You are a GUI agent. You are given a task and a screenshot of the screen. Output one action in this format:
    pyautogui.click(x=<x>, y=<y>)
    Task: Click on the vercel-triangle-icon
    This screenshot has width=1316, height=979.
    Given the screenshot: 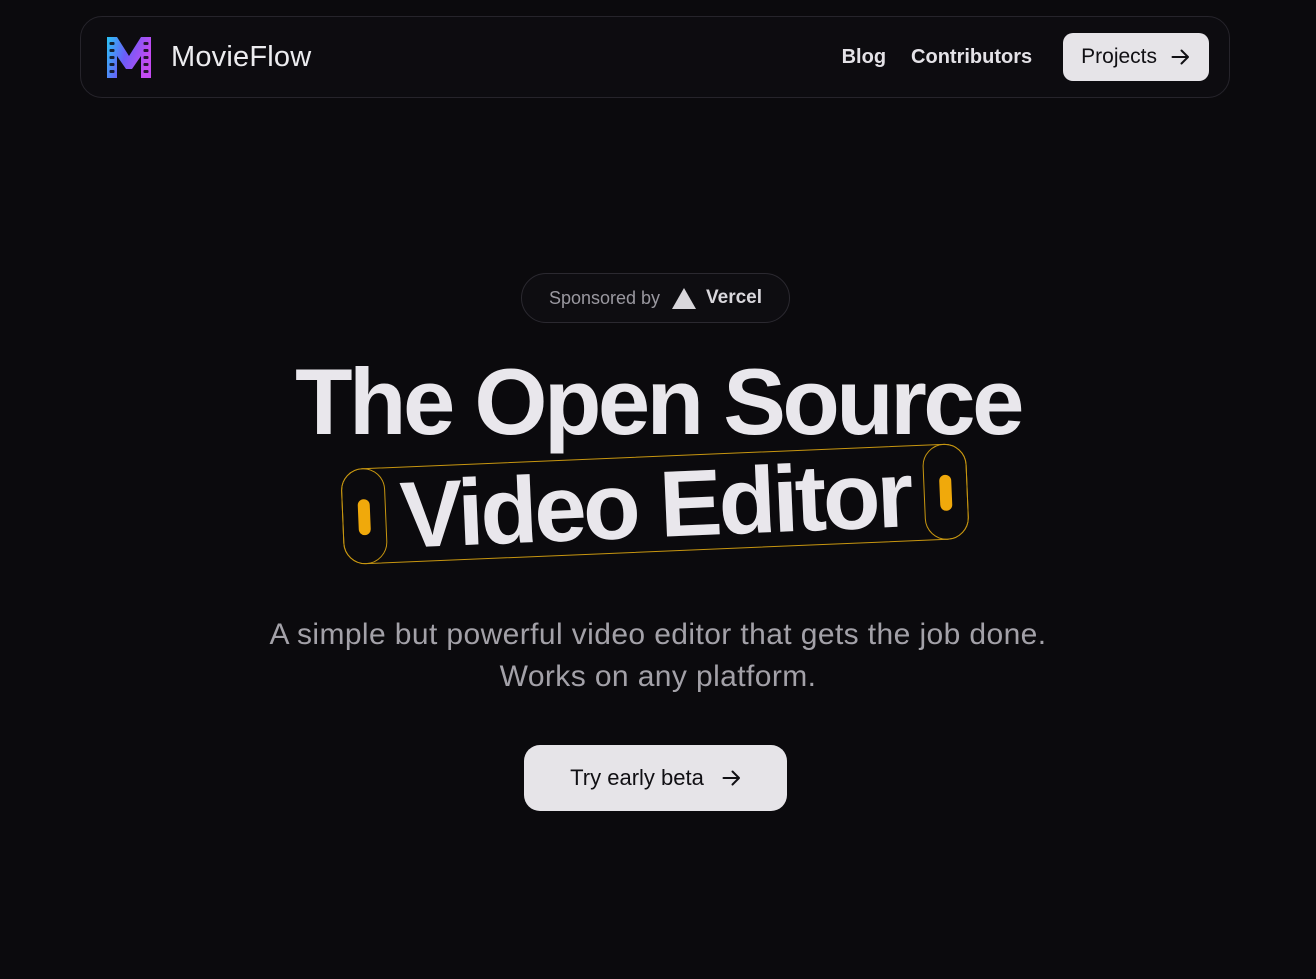 What is the action you would take?
    pyautogui.click(x=684, y=298)
    